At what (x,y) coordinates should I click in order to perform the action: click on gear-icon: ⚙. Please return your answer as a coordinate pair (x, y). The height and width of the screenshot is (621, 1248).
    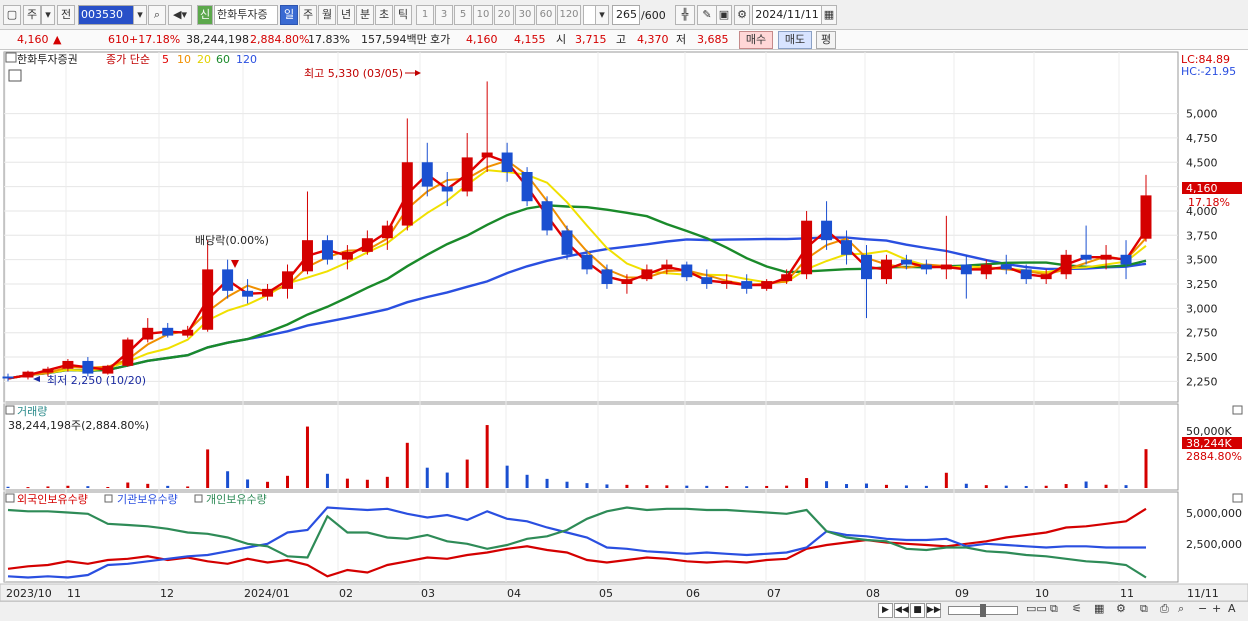
    Looking at the image, I should click on (742, 15).